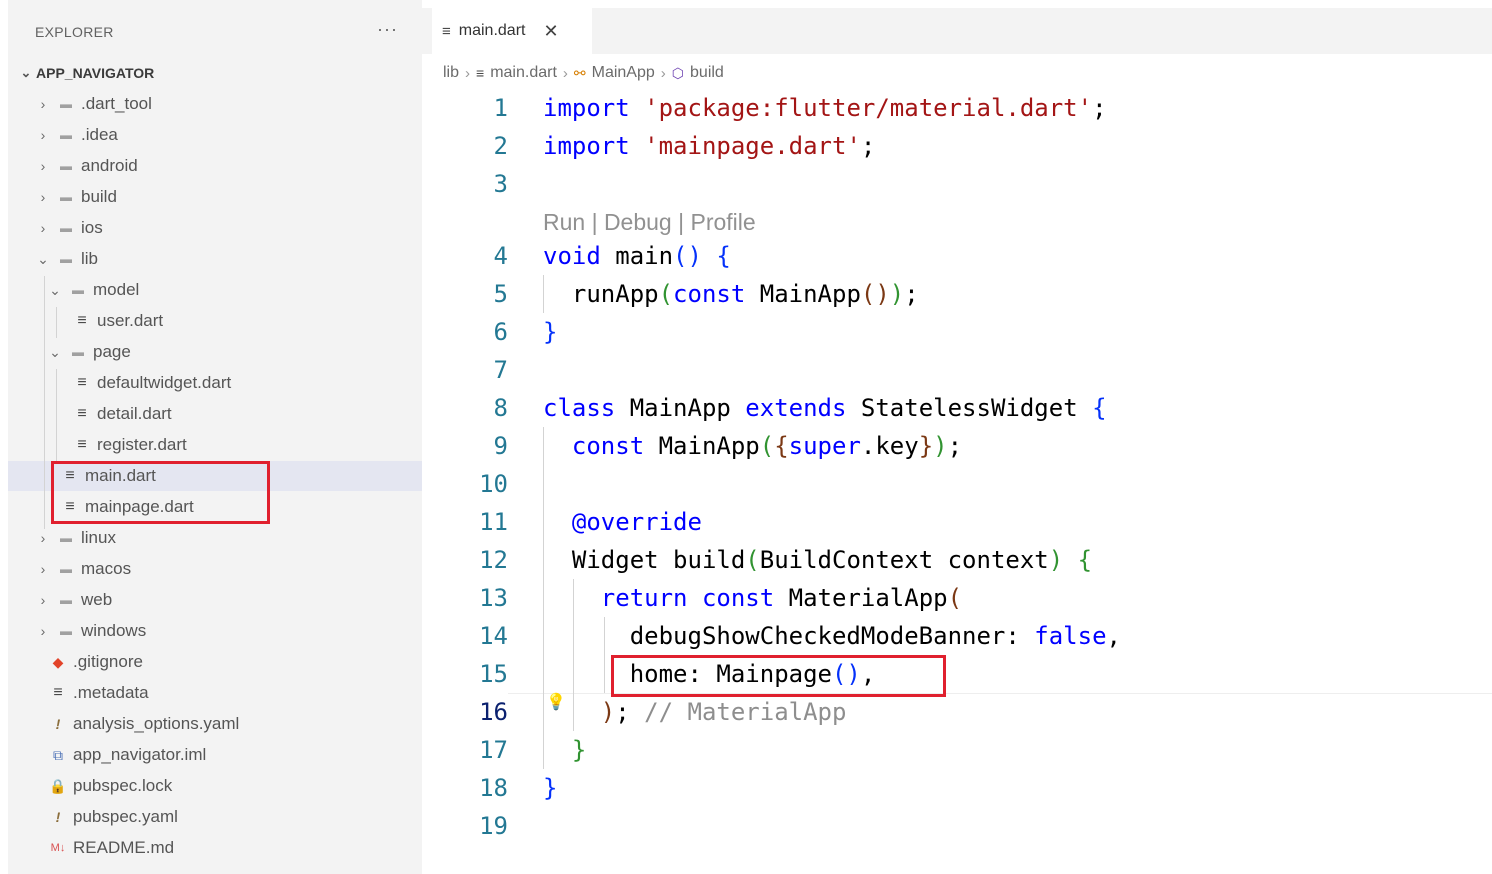  I want to click on code-line-17: }, so click(564, 750).